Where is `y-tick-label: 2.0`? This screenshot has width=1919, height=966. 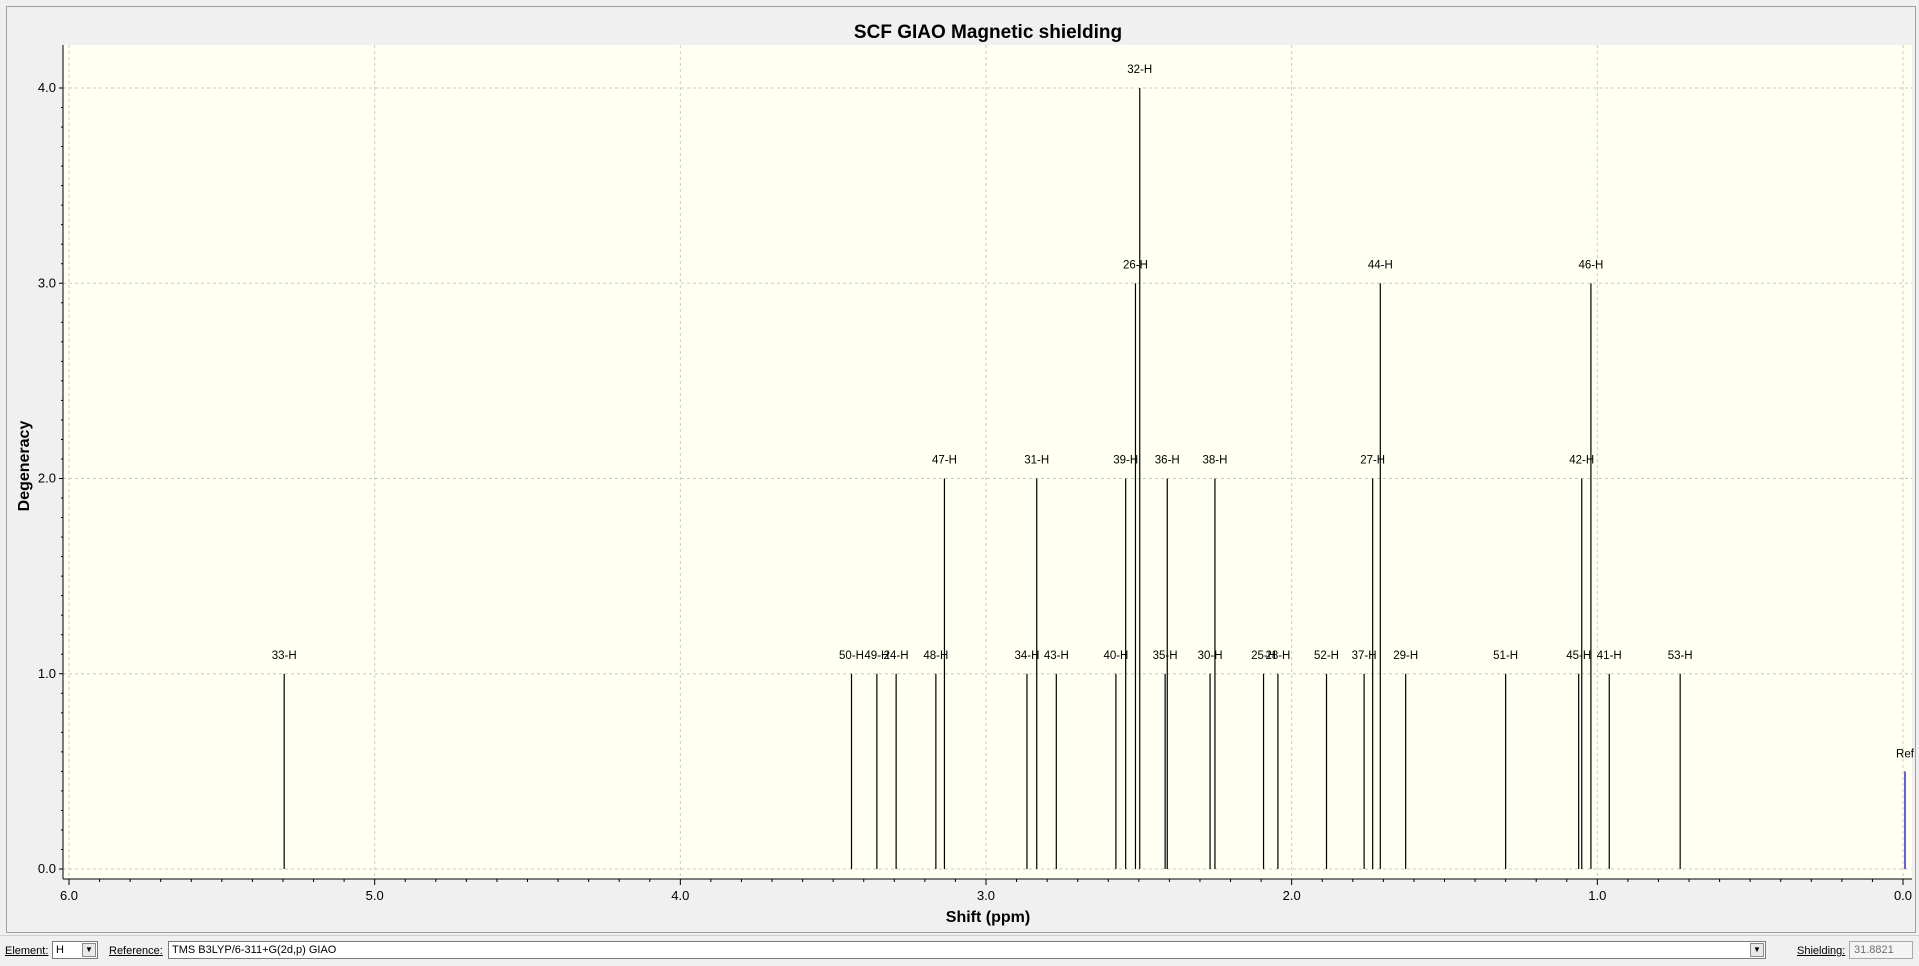
y-tick-label: 2.0 is located at coordinates (47, 478).